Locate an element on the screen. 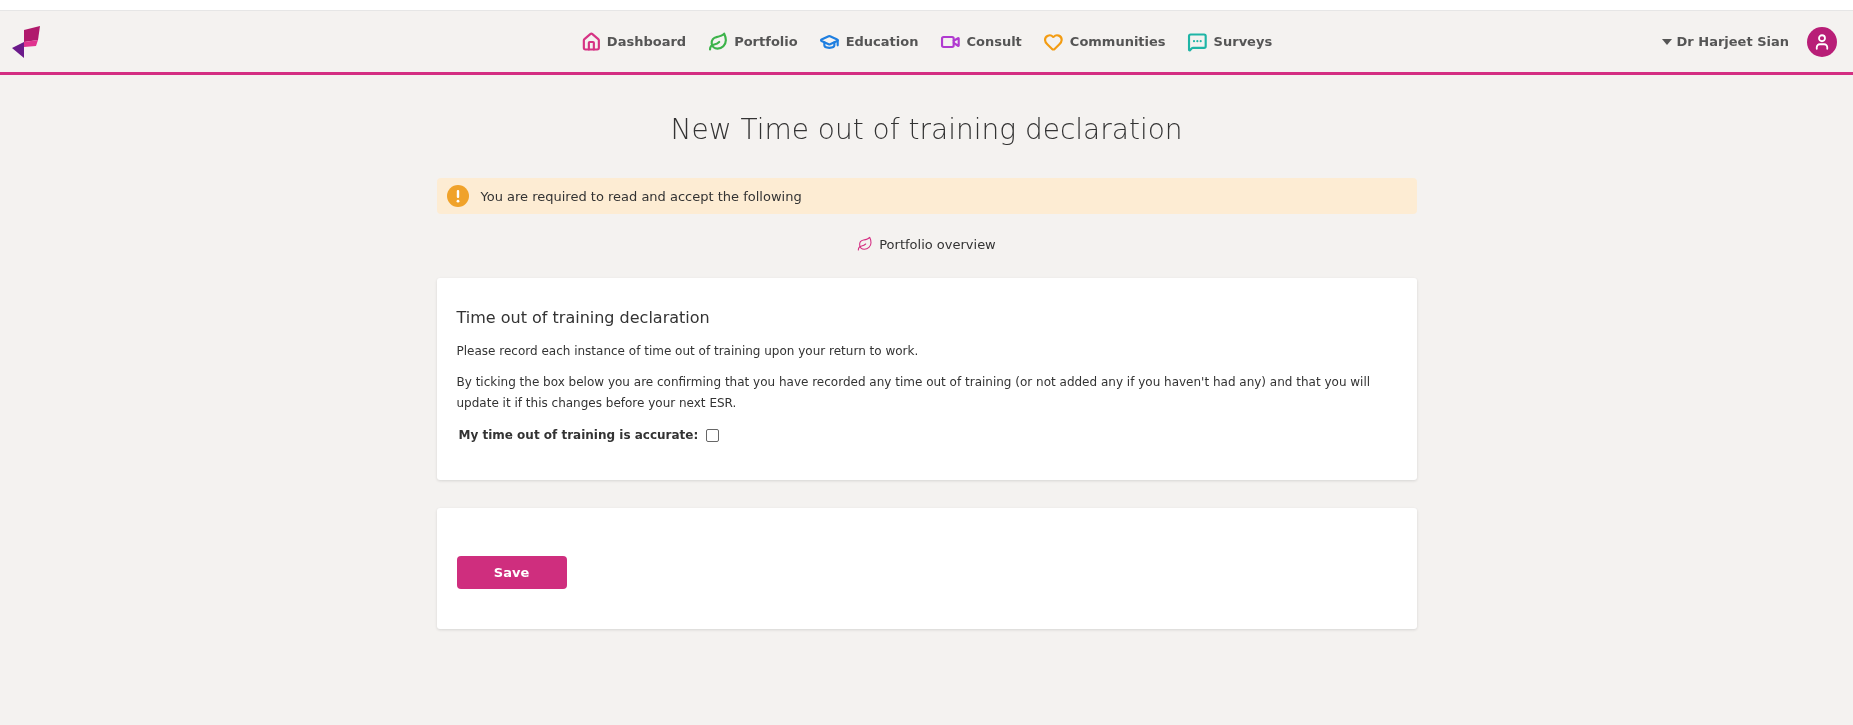 This screenshot has width=1853, height=725. nav-link: Education is located at coordinates (869, 41).